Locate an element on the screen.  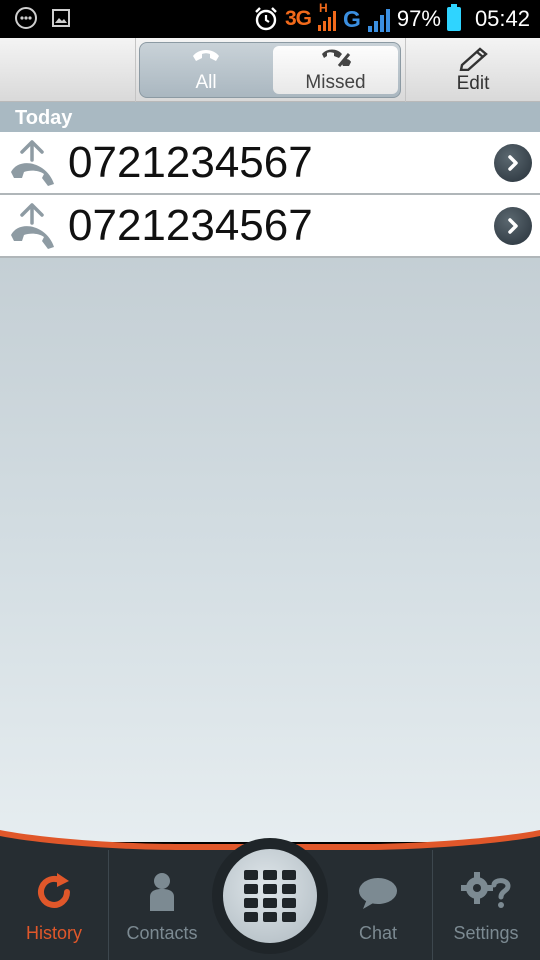
tab-chat: Chat is located at coordinates (378, 904).